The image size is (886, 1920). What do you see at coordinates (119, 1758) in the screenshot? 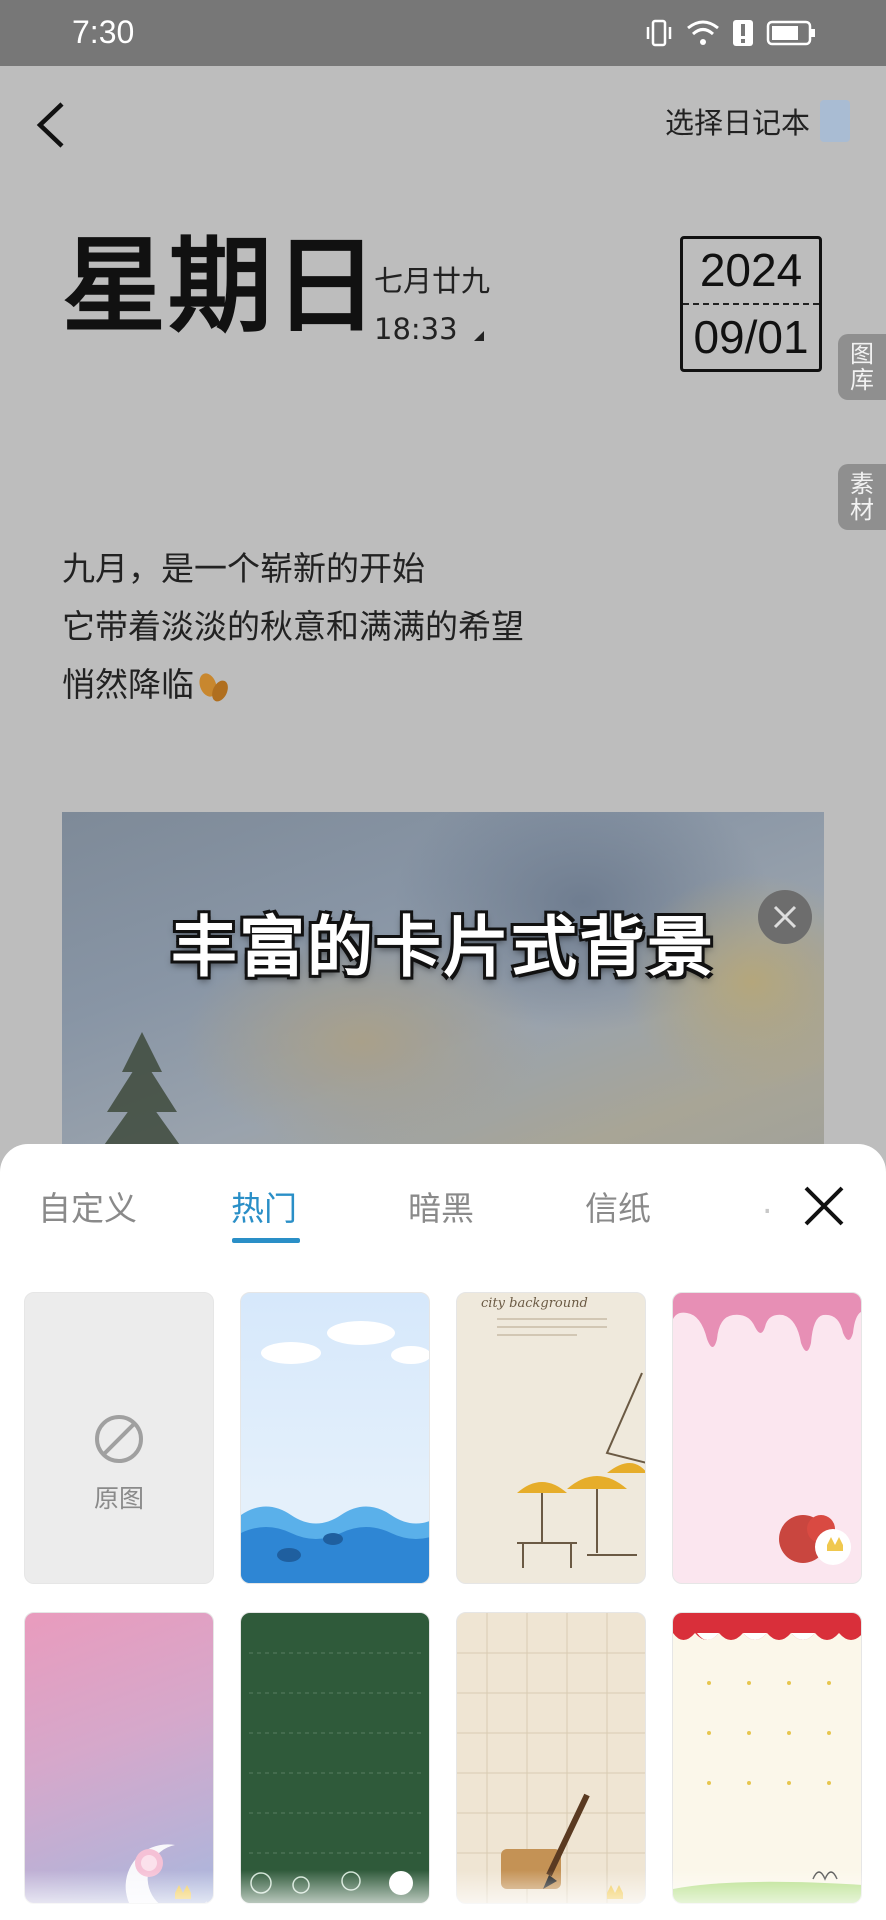
I see `background-option-pastel-moon` at bounding box center [119, 1758].